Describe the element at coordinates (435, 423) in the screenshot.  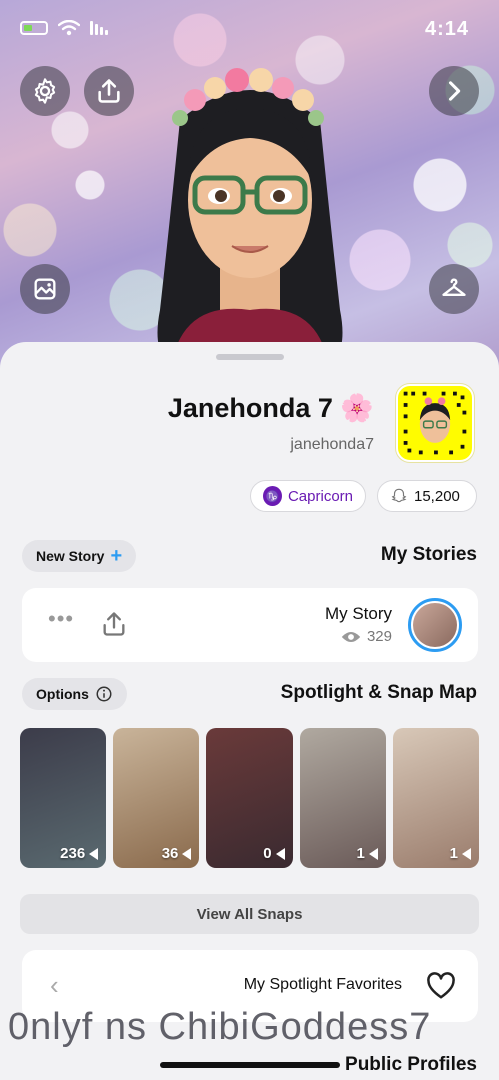
I see `snapcode` at that location.